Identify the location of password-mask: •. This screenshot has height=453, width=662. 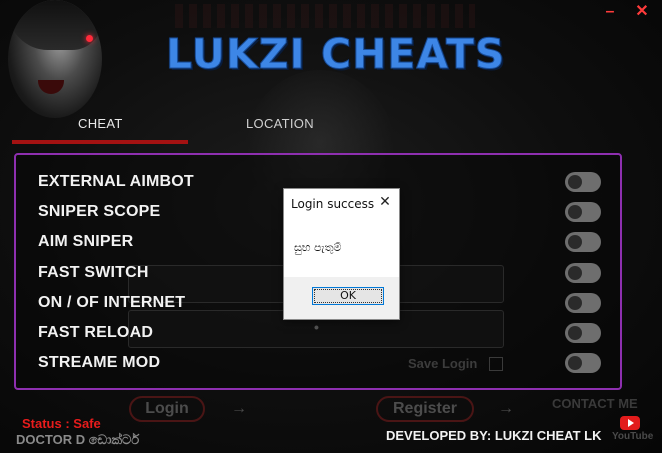
(316, 327).